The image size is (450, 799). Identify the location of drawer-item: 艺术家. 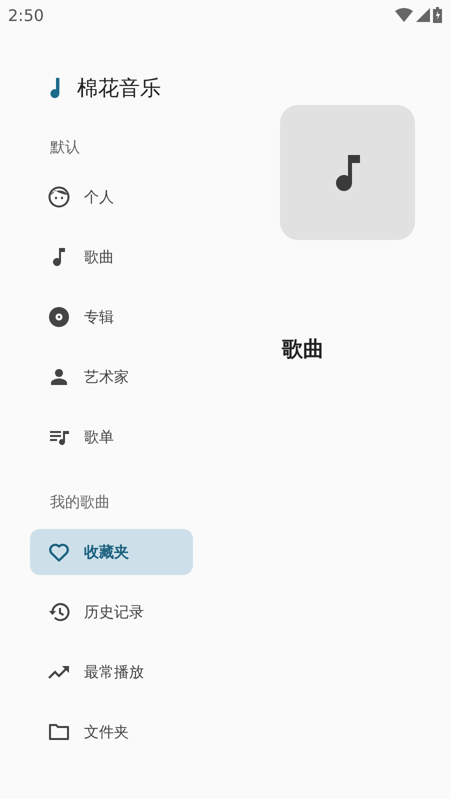
(111, 377).